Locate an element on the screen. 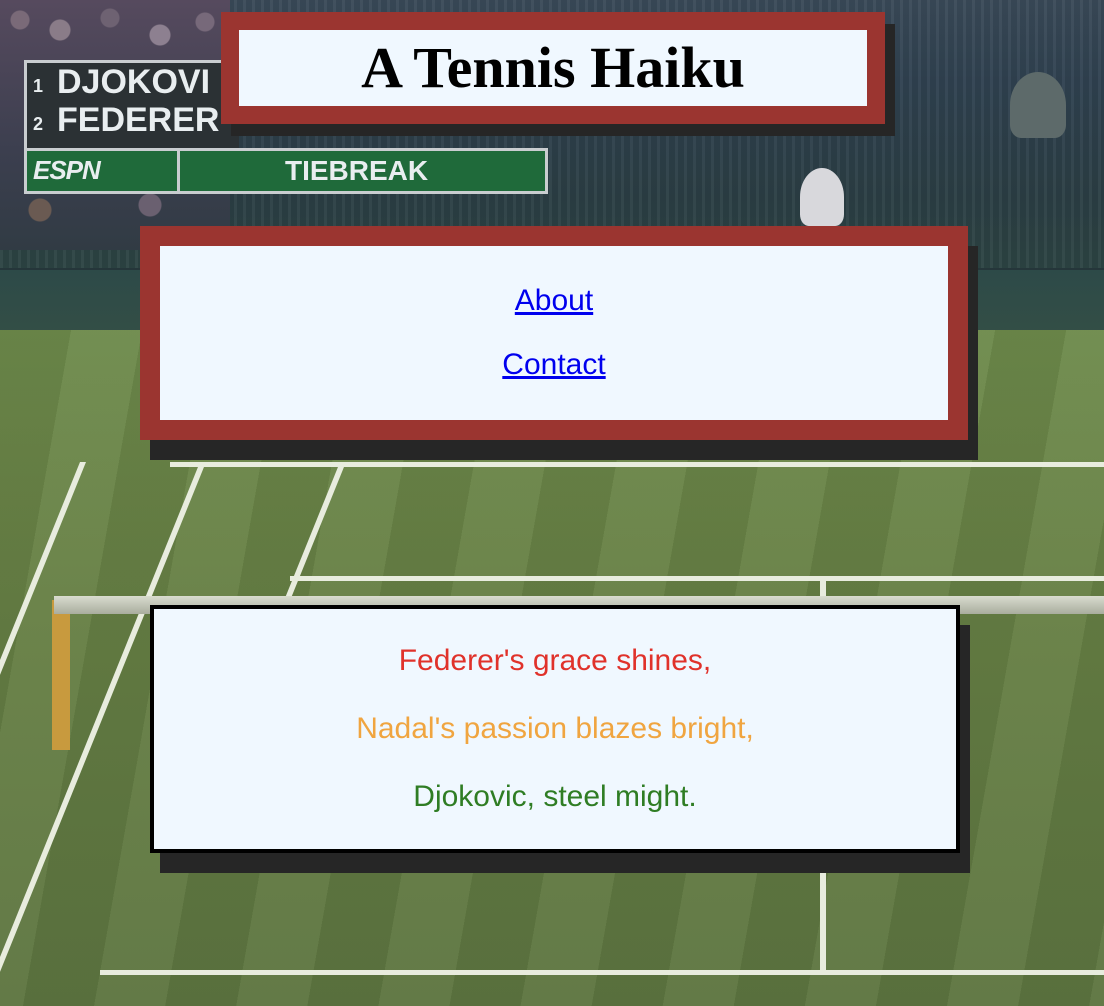 The height and width of the screenshot is (1006, 1104). scoreboard: 1 DJOKOVI 2 FEDERER is located at coordinates (131, 107).